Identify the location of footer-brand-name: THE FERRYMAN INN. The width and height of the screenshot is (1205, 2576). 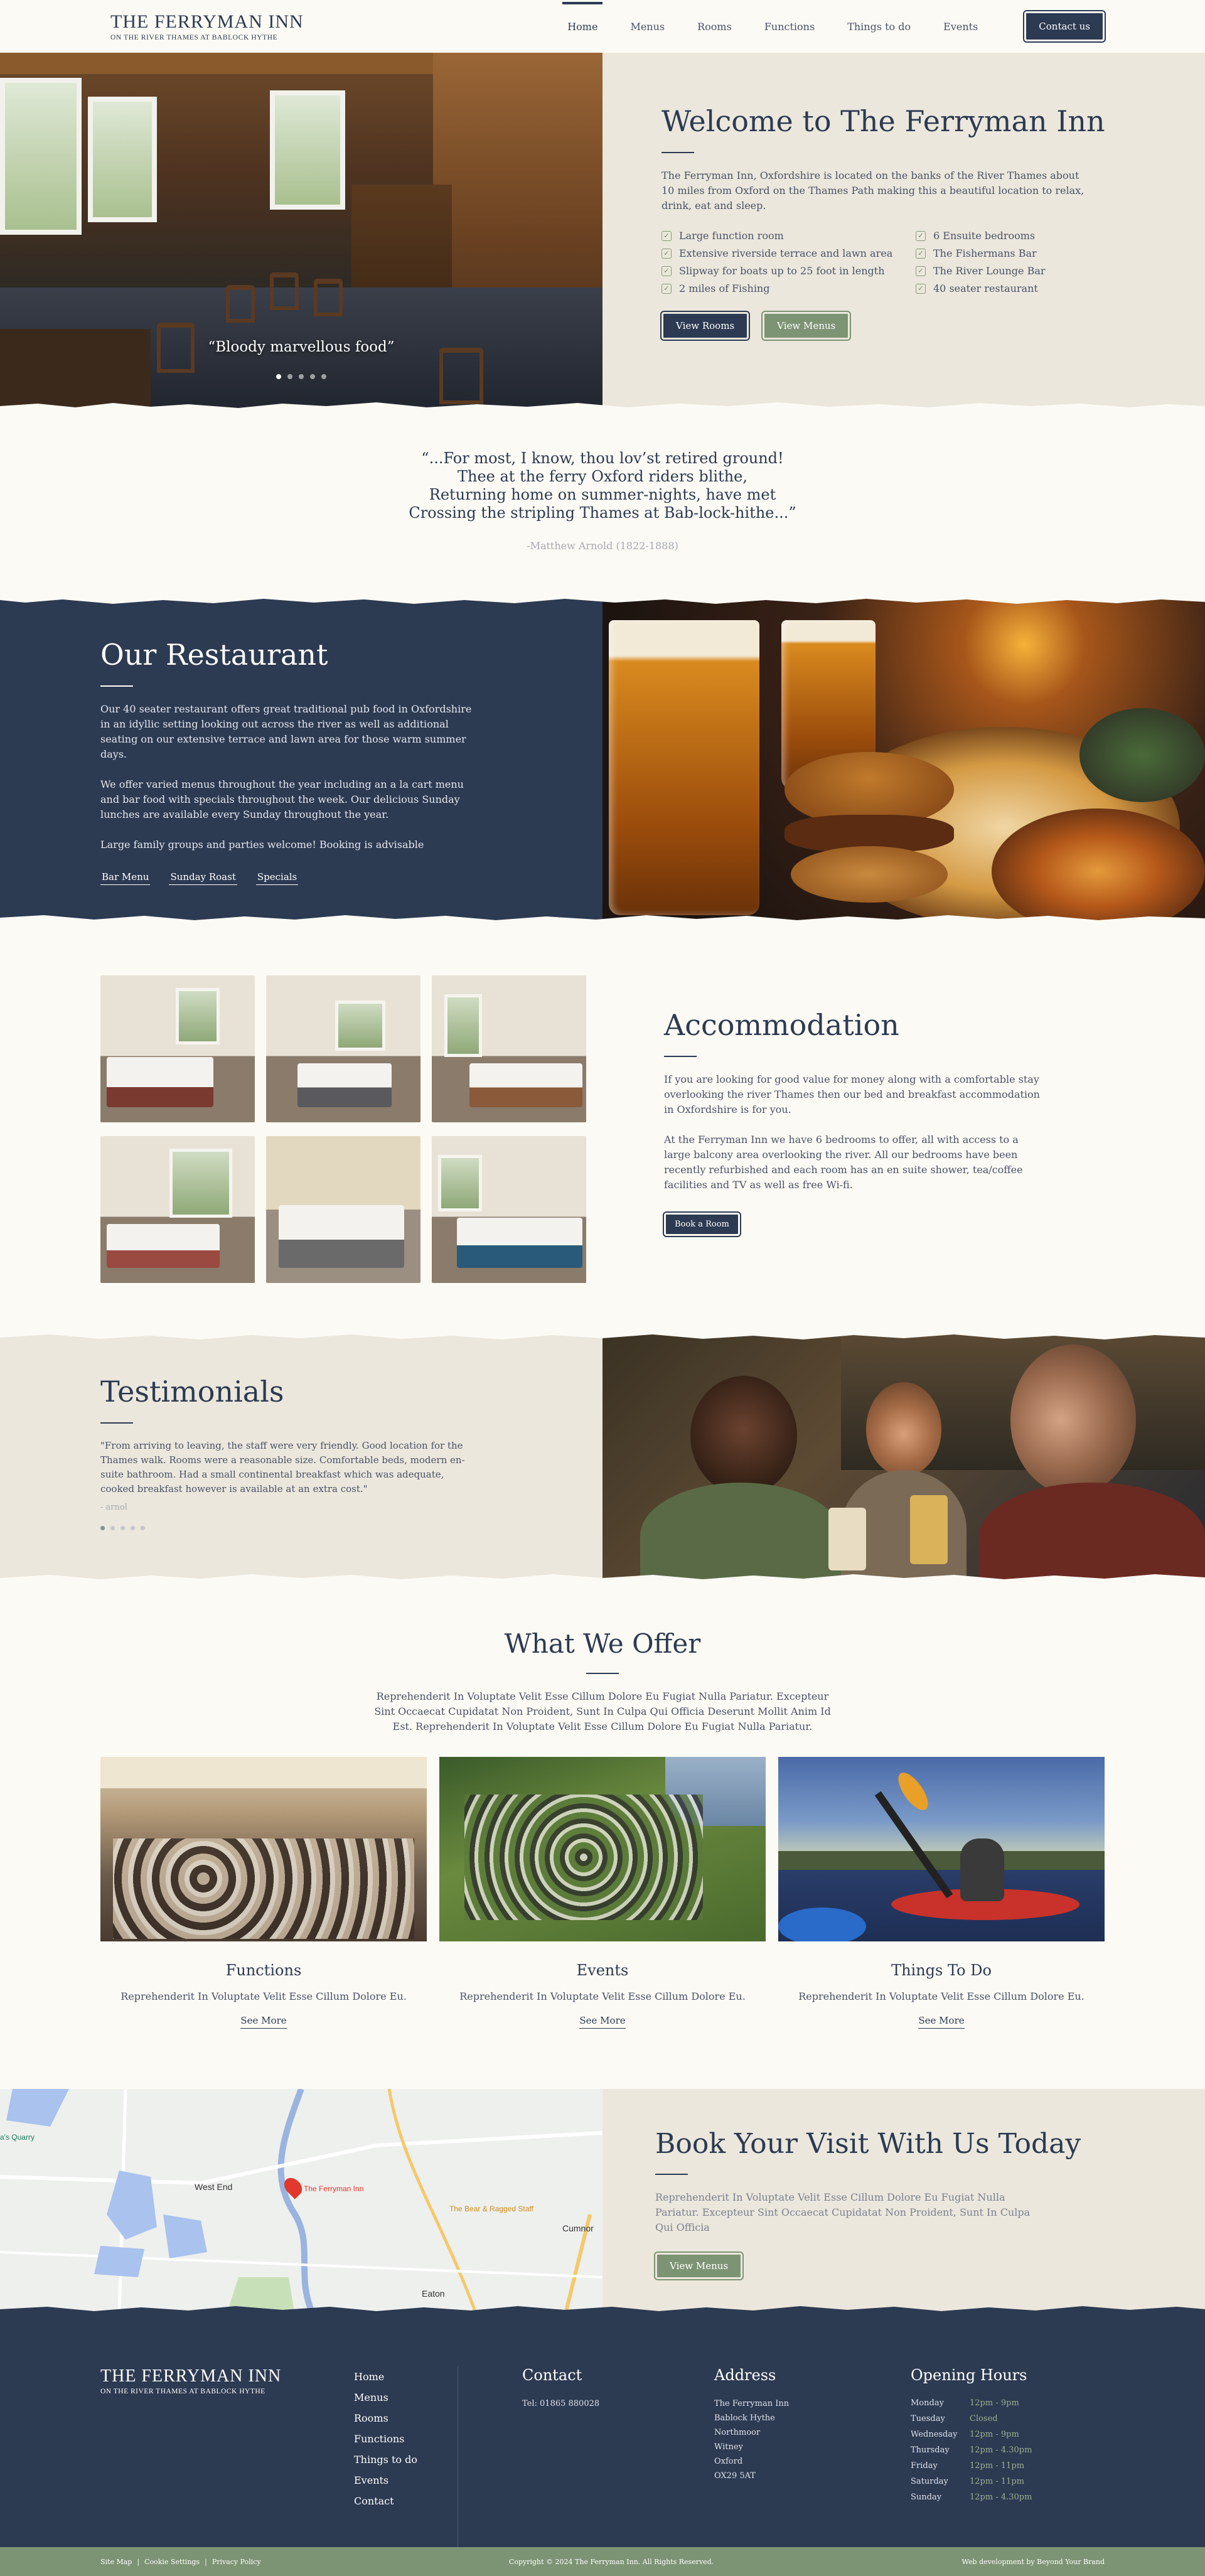
(191, 2376).